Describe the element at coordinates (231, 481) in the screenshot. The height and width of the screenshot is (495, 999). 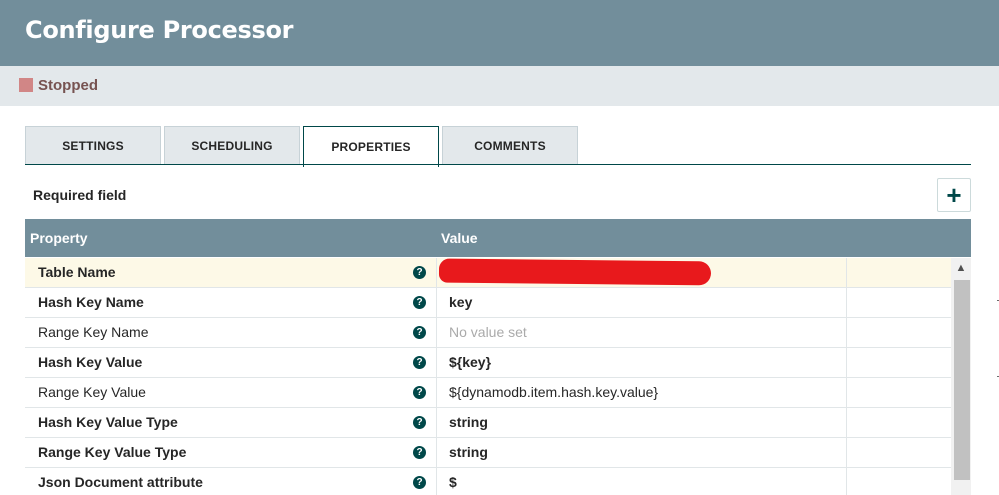
I see `property-cell: Json Document attribute ?` at that location.